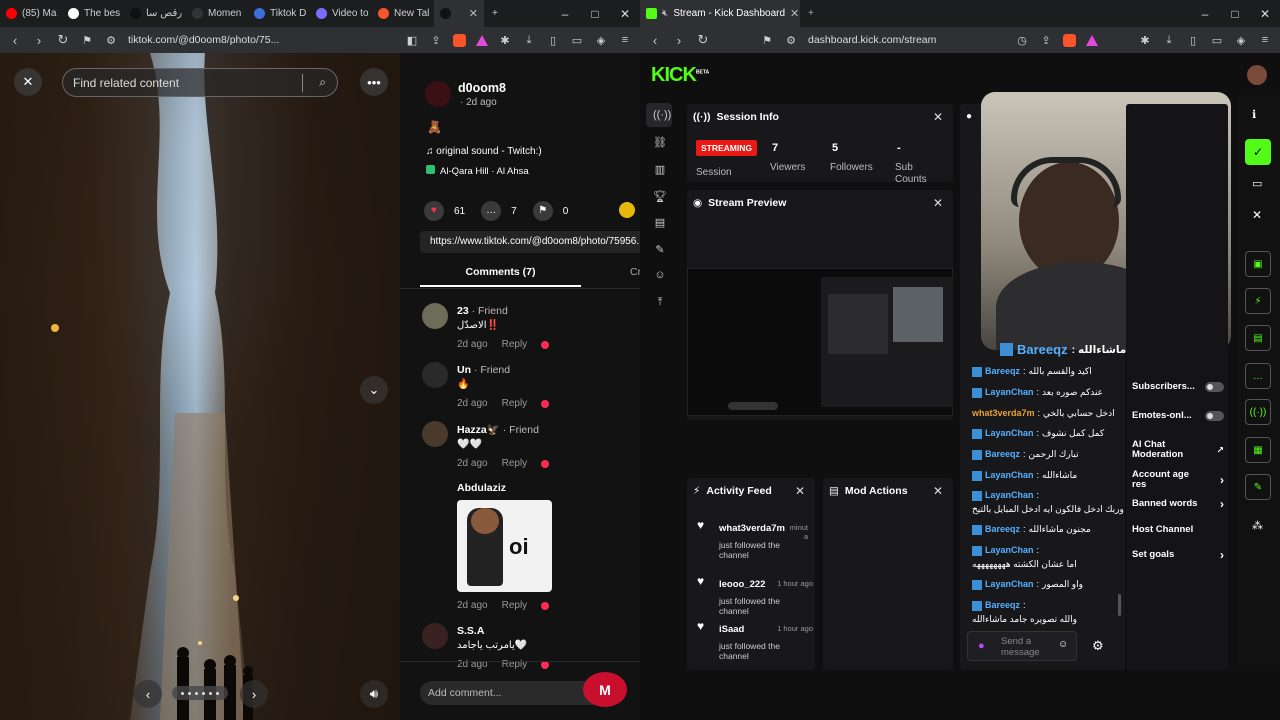 This screenshot has width=1280, height=720. Describe the element at coordinates (1258, 487) in the screenshot. I see `wrench-icon: ✎` at that location.